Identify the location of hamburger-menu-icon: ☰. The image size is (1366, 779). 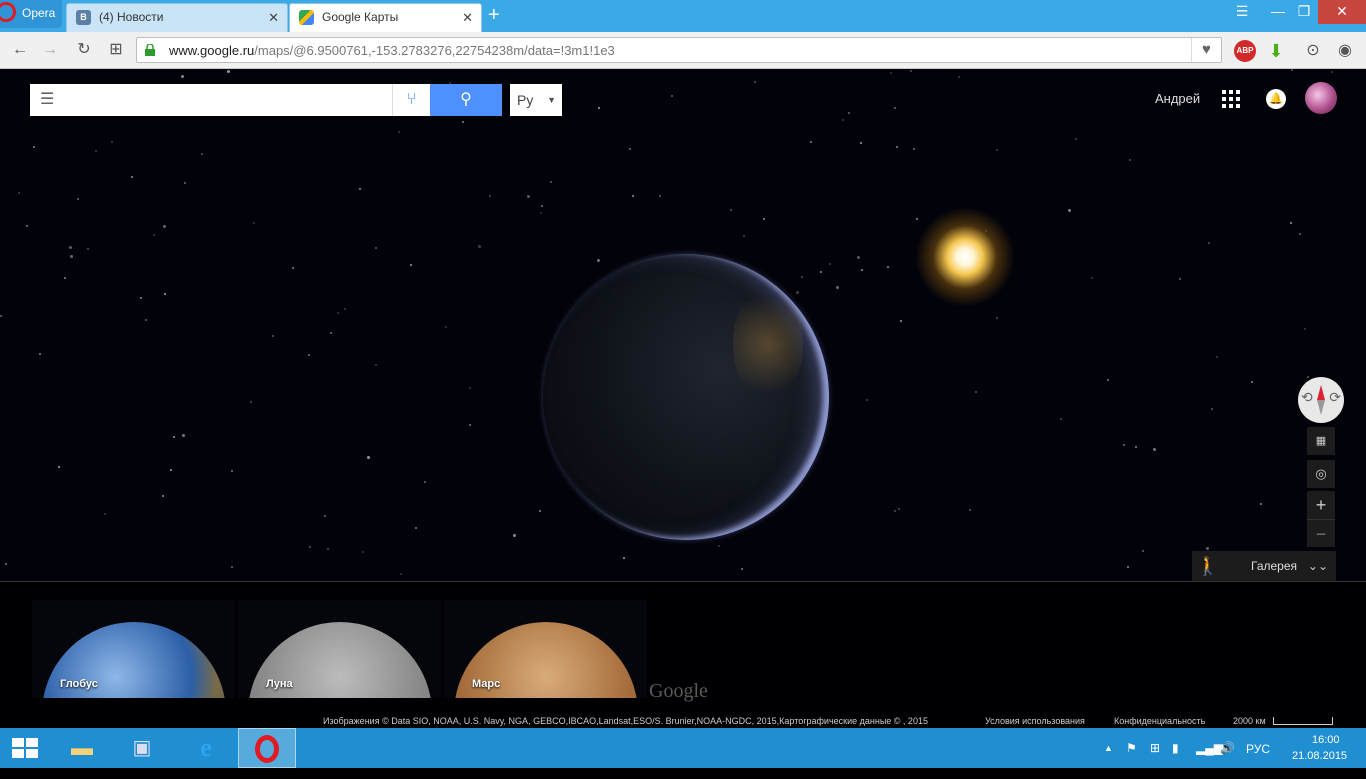
(48, 100).